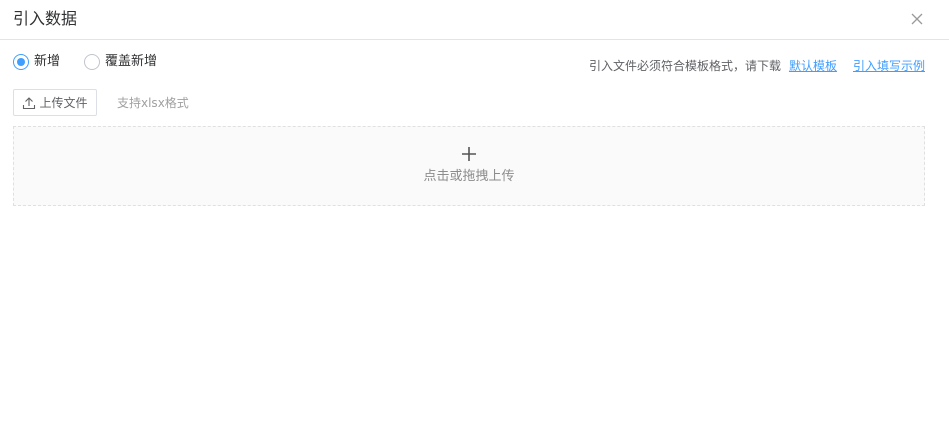 Image resolution: width=949 pixels, height=438 pixels. Describe the element at coordinates (47, 61) in the screenshot. I see `radio-add-label: 新增` at that location.